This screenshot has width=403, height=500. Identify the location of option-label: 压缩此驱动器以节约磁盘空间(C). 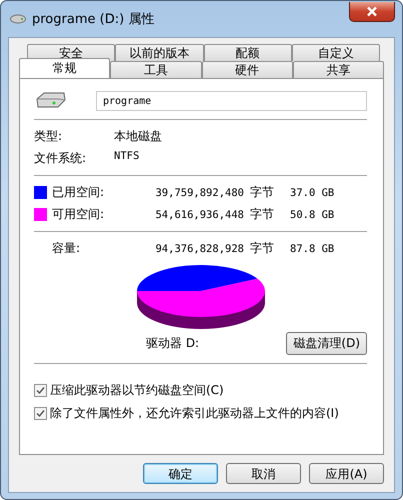
(137, 390).